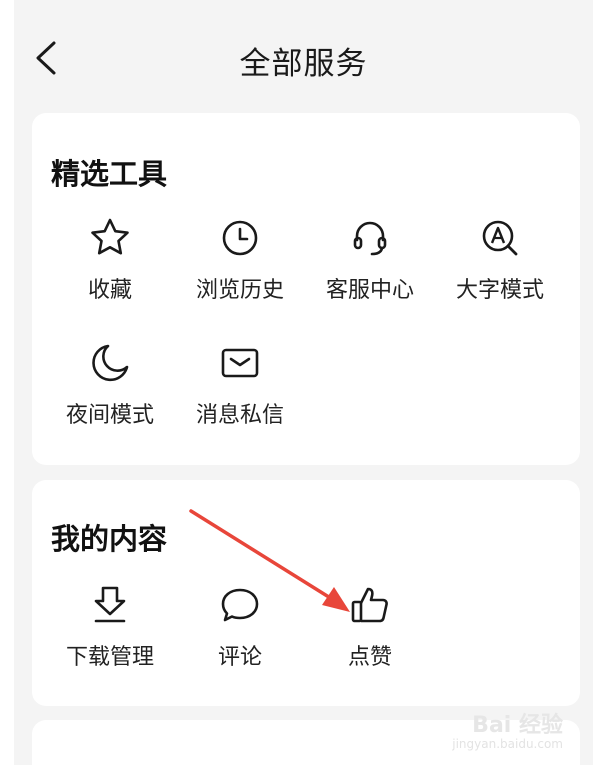 This screenshot has height=780, width=593. What do you see at coordinates (109, 539) in the screenshot?
I see `section-title-my-content: 我的内容` at bounding box center [109, 539].